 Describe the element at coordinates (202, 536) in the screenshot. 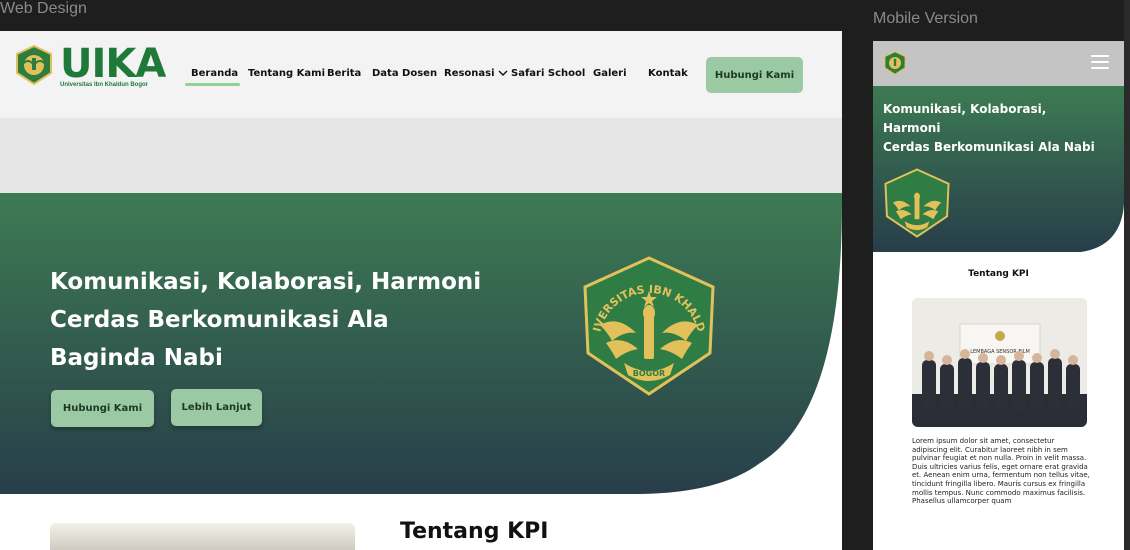

I see `about-image` at that location.